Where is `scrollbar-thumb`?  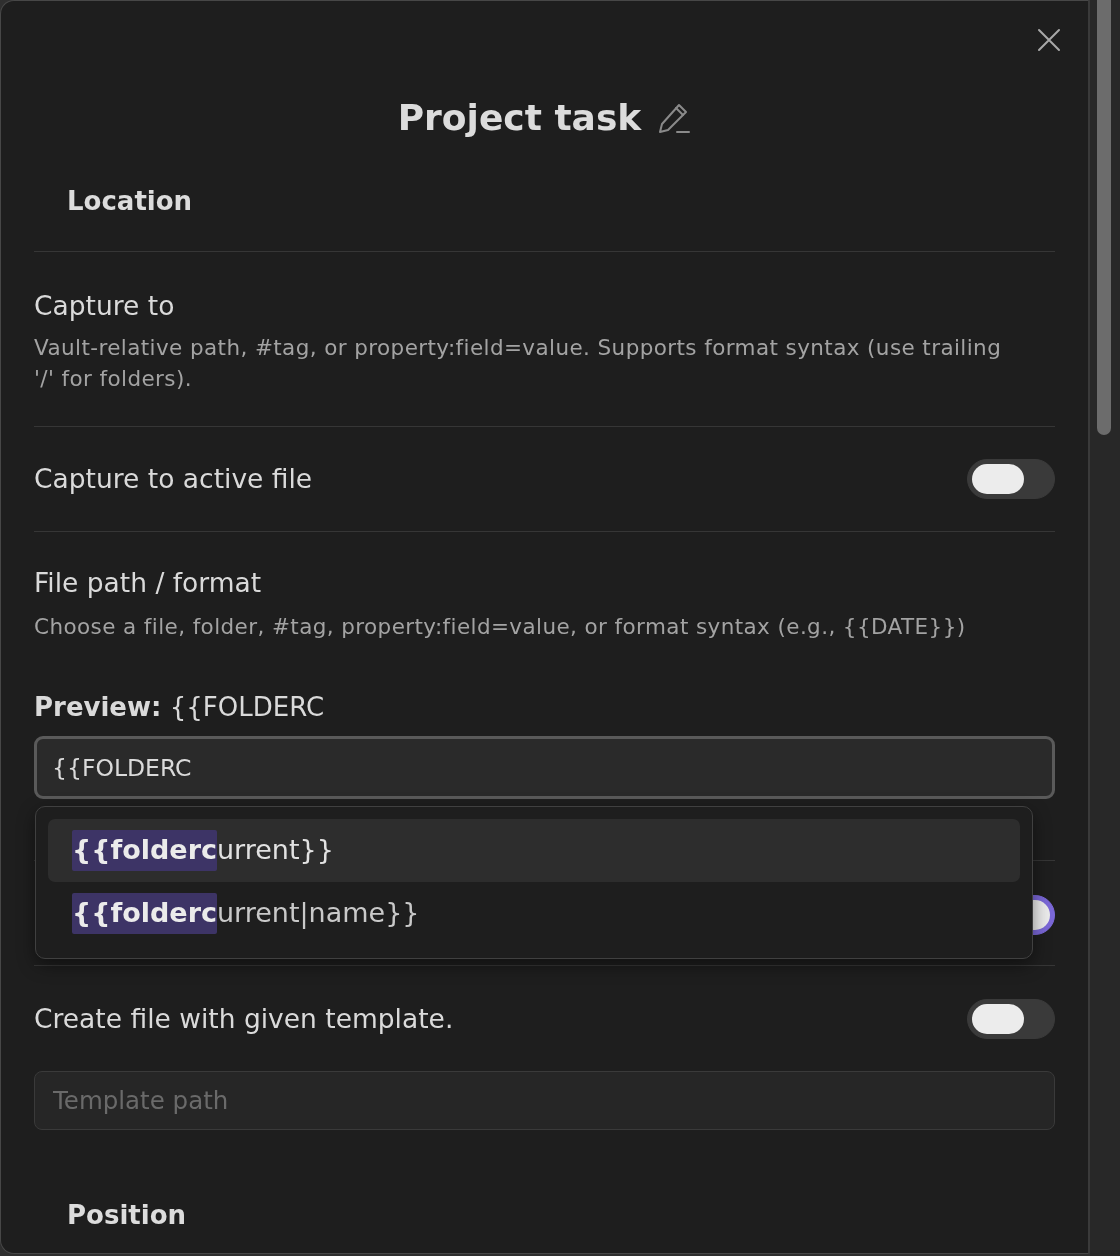 scrollbar-thumb is located at coordinates (1104, 217).